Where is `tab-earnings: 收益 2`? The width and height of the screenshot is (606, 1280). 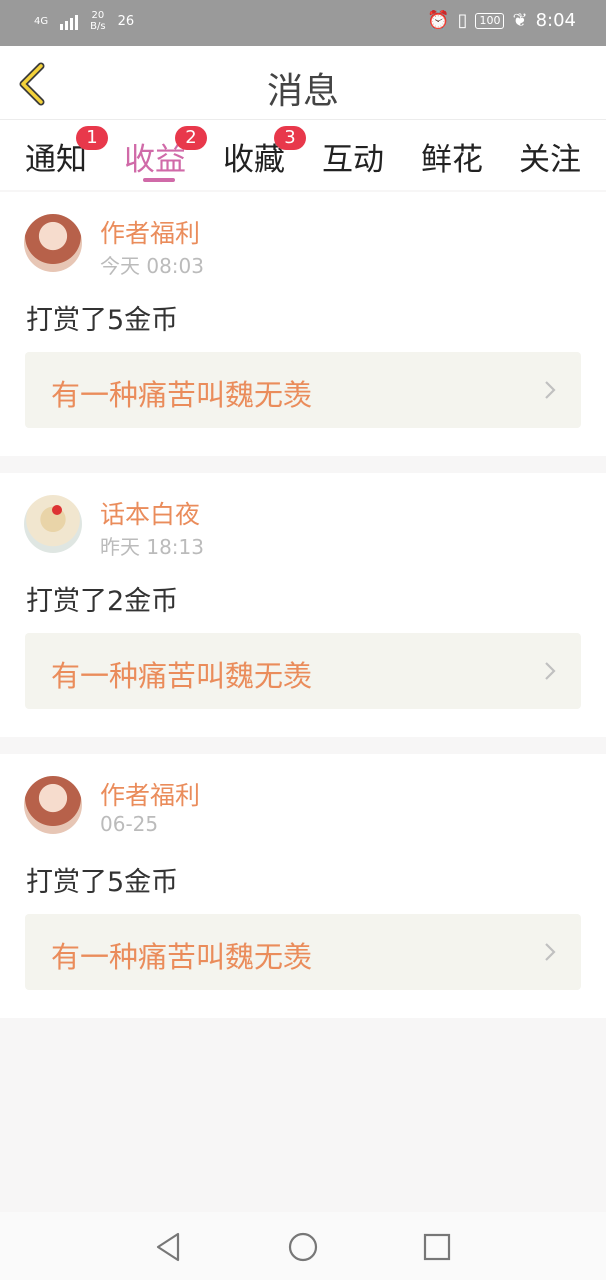 tab-earnings: 收益 2 is located at coordinates (161, 154).